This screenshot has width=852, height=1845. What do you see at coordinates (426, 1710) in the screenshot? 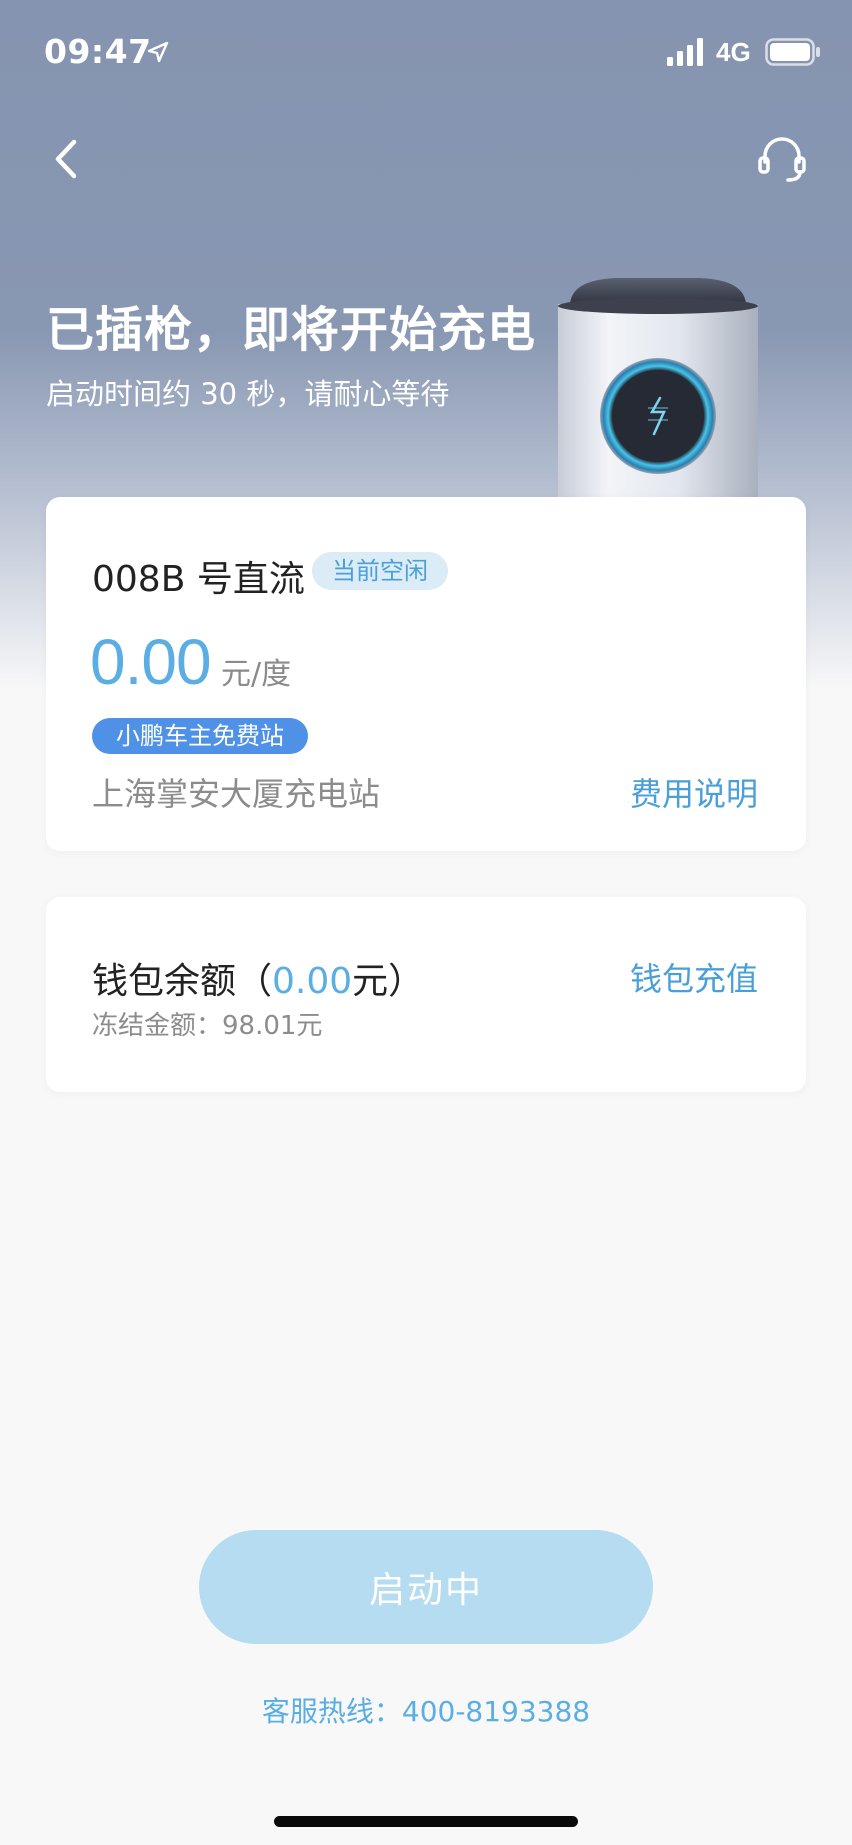
I see `customer-hotline: 客服热线：400-8193388` at bounding box center [426, 1710].